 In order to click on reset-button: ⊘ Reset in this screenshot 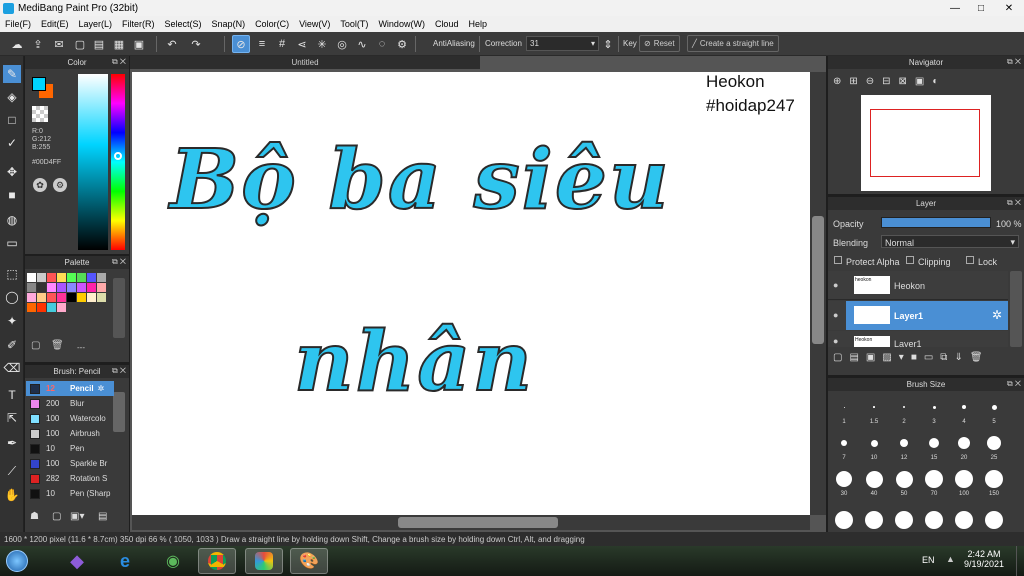, I will do `click(659, 43)`.